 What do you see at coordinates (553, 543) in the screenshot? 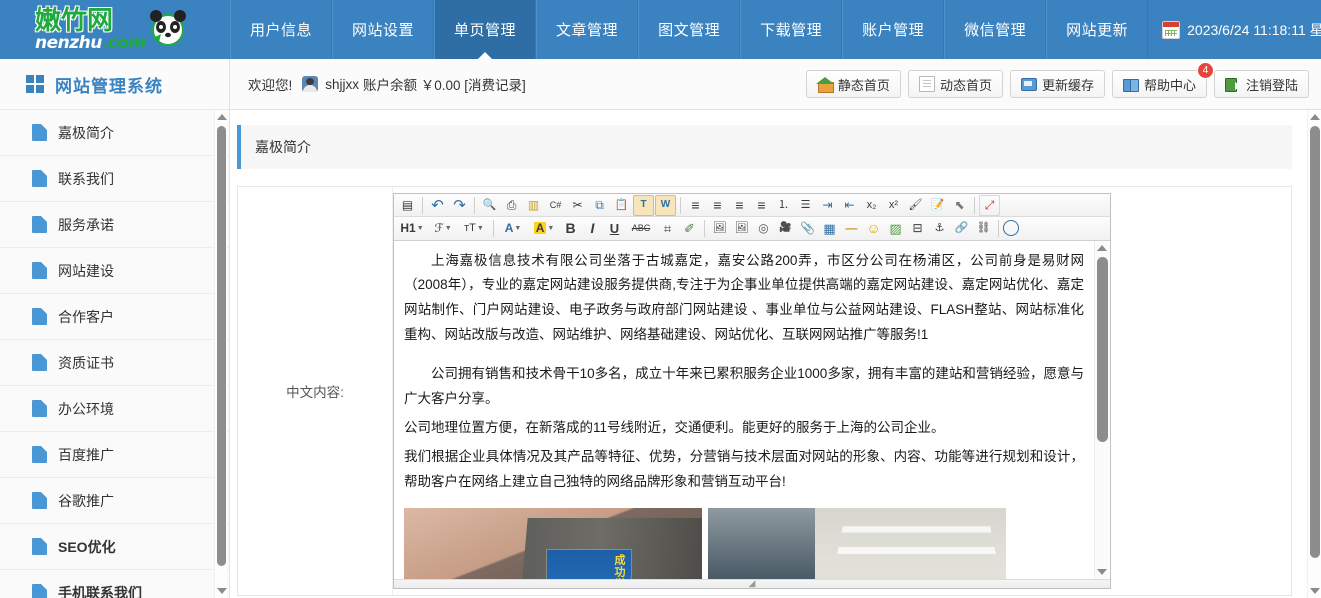
I see `office-photo-entrance` at bounding box center [553, 543].